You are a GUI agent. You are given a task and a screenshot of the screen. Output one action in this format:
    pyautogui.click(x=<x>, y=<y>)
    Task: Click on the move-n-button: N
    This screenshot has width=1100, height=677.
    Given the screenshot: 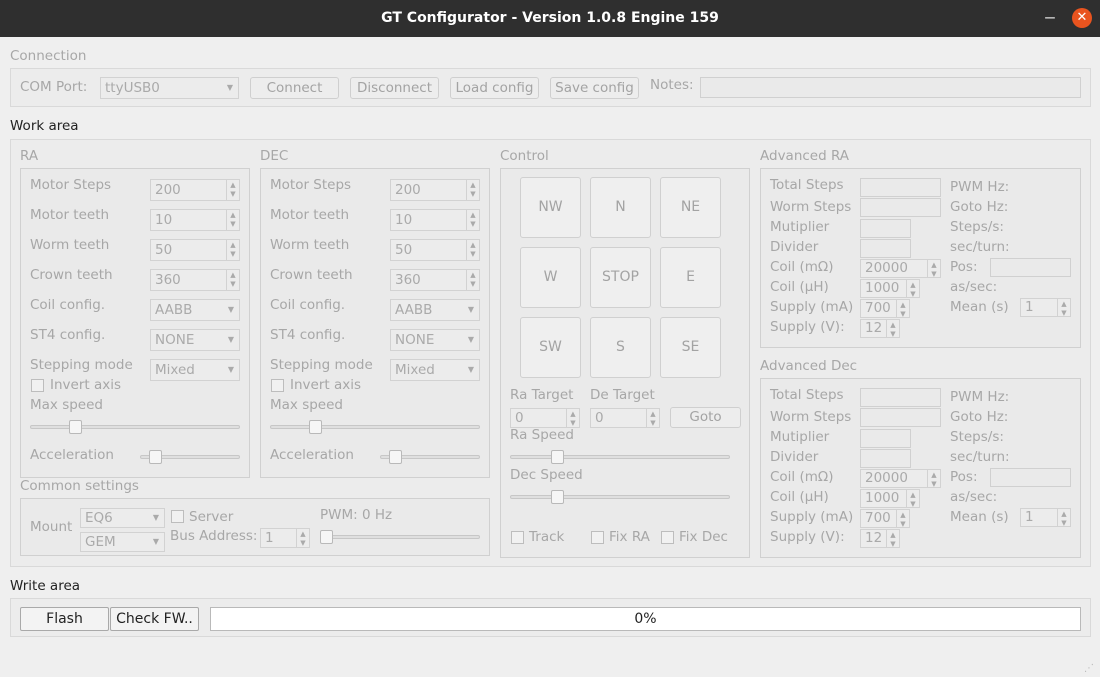 What is the action you would take?
    pyautogui.click(x=620, y=207)
    